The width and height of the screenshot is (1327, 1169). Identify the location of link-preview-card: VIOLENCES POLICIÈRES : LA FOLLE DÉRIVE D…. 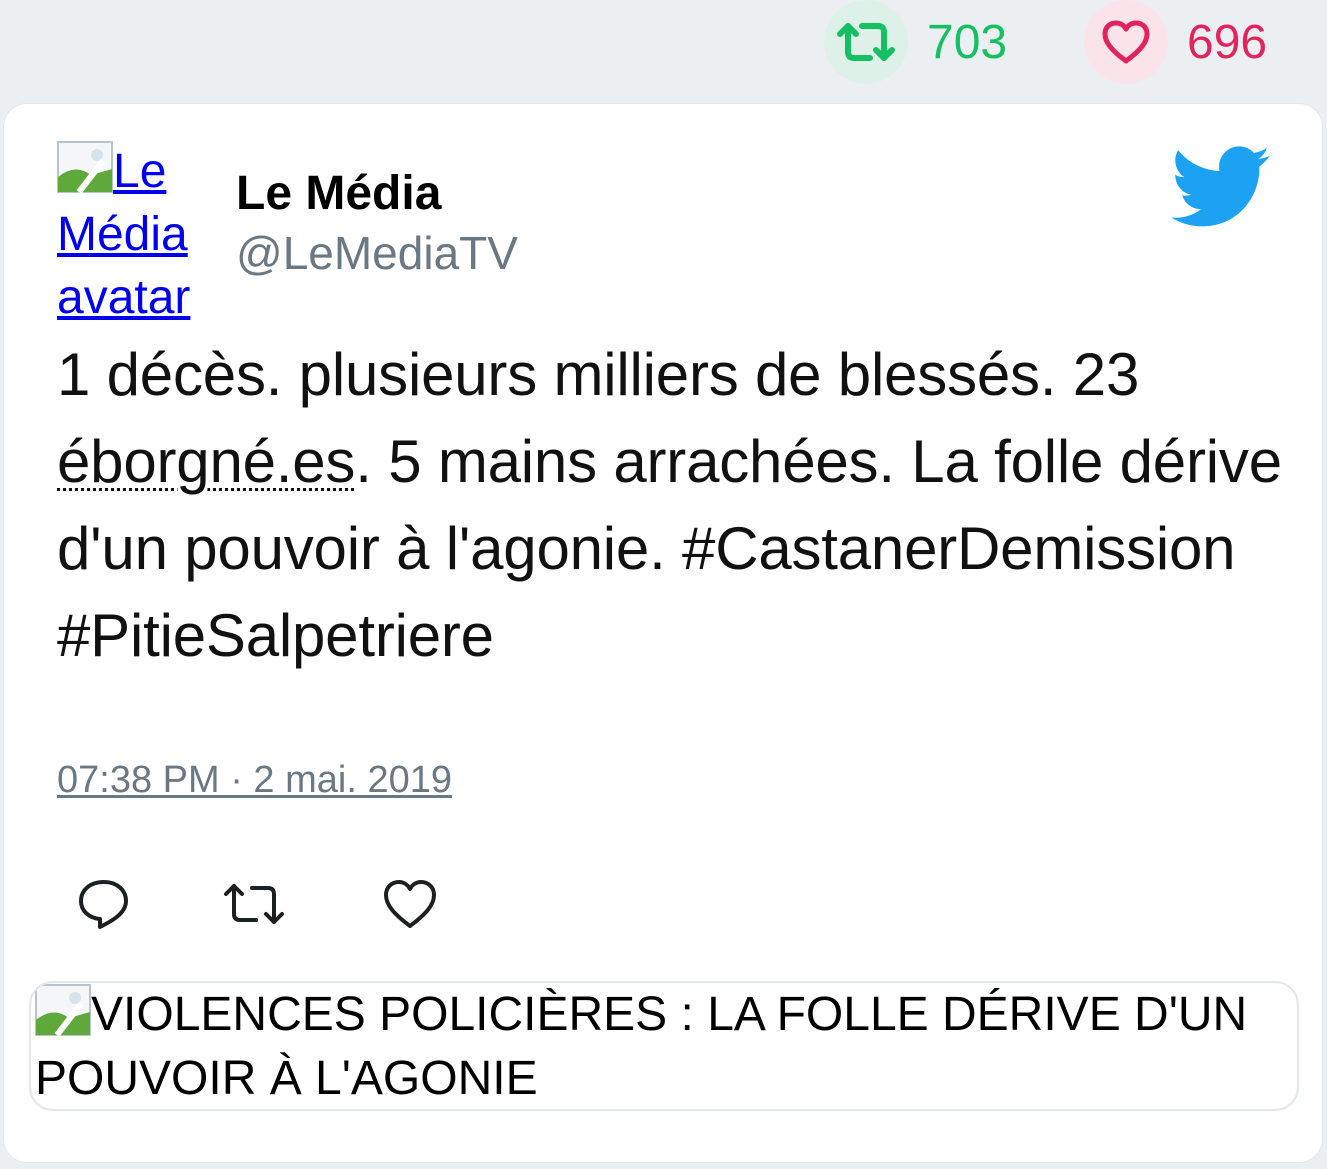
(664, 1046).